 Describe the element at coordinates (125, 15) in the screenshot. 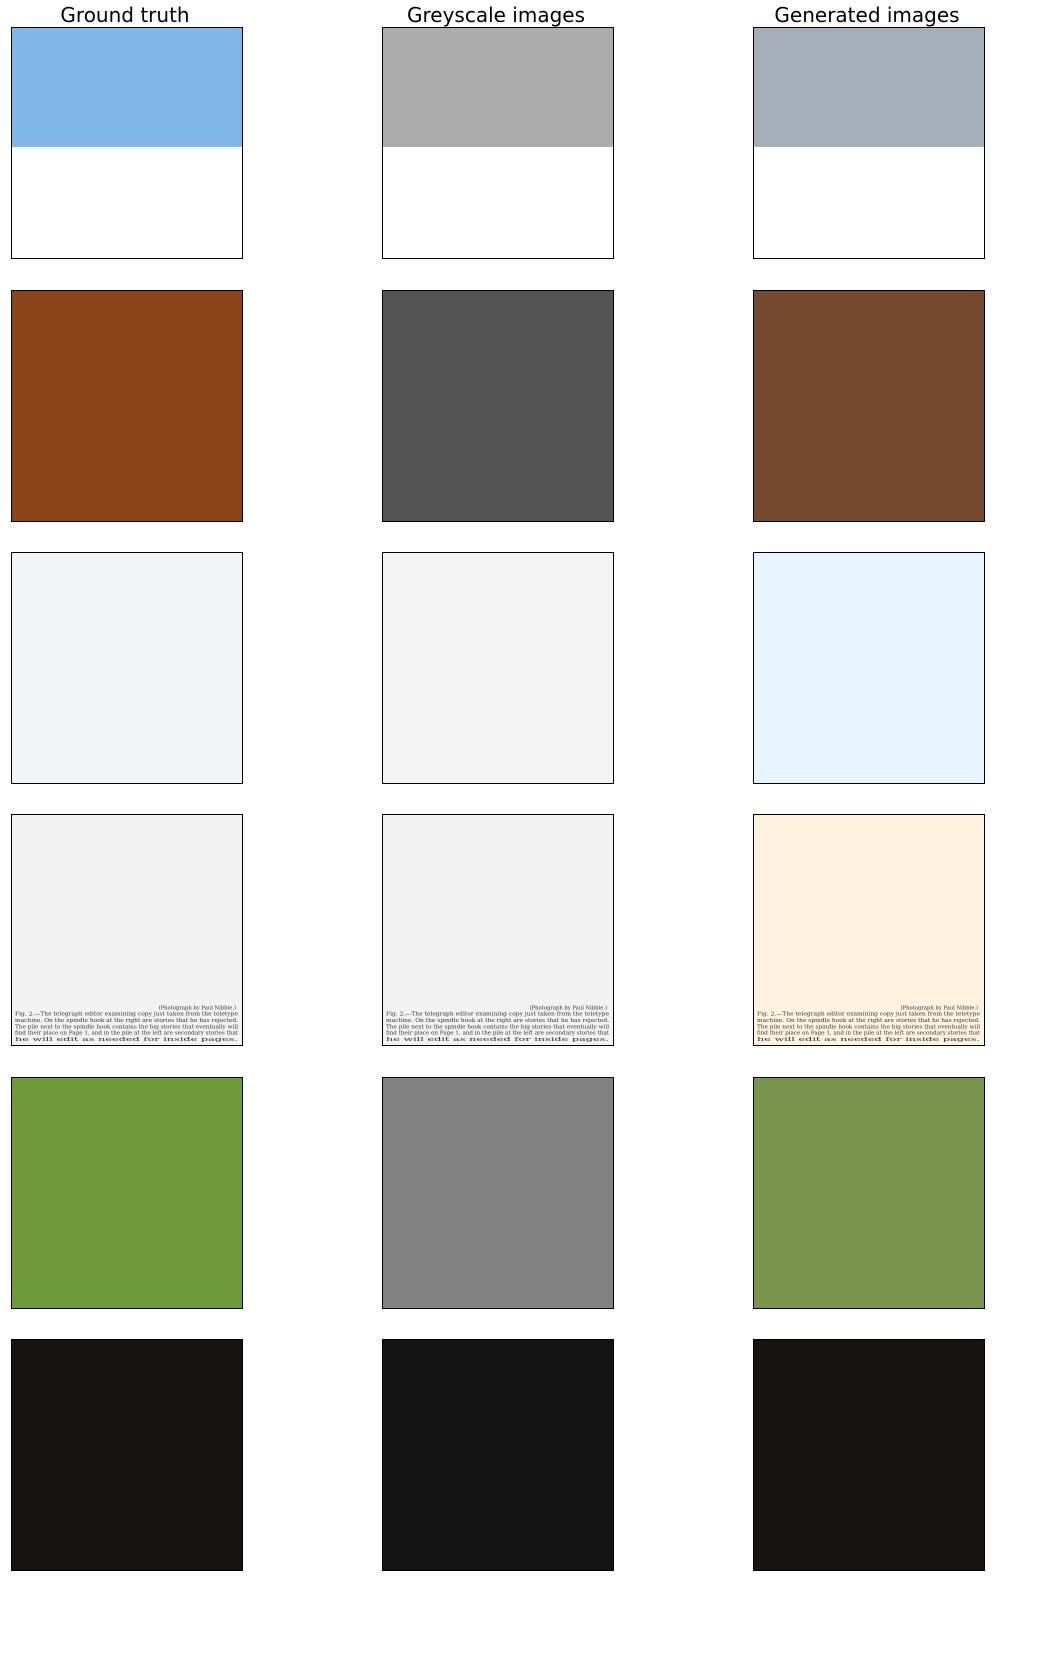

I see `column-title: Ground truth` at that location.